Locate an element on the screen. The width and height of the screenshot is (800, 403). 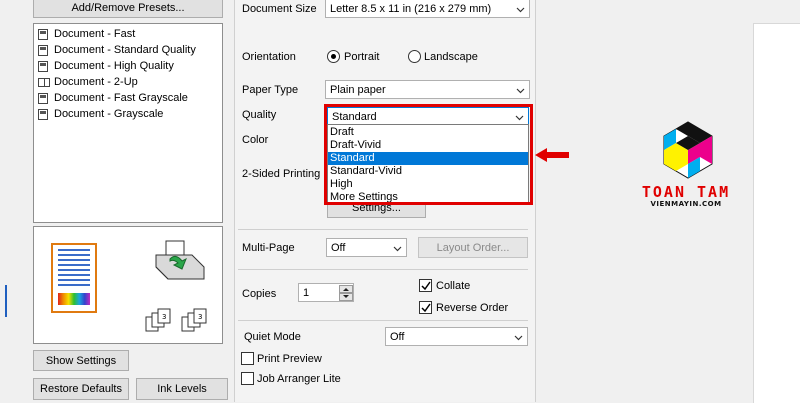
preset-label: Document - Grayscale is located at coordinates (109, 114).